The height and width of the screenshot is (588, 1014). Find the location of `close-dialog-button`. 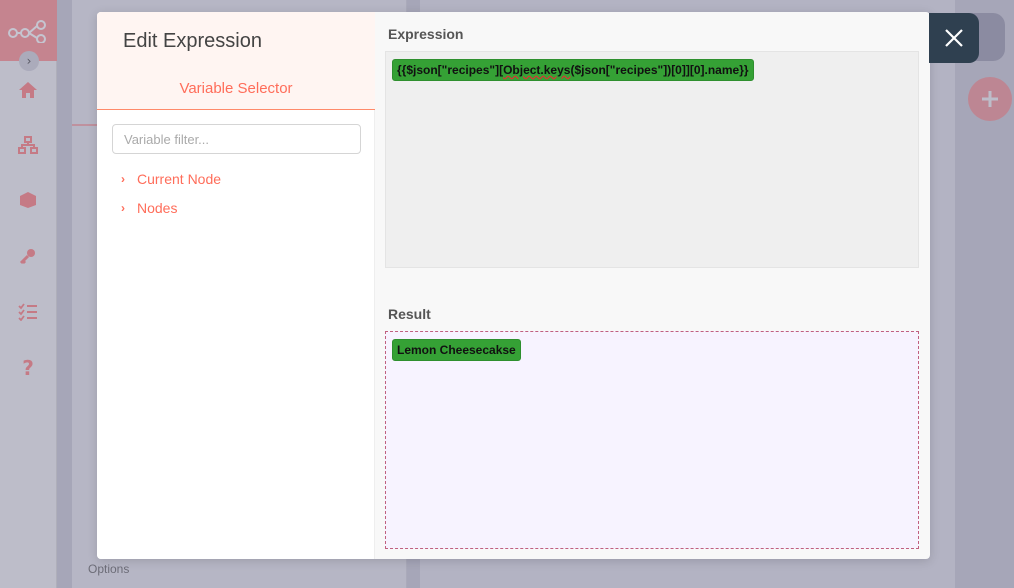

close-dialog-button is located at coordinates (954, 38).